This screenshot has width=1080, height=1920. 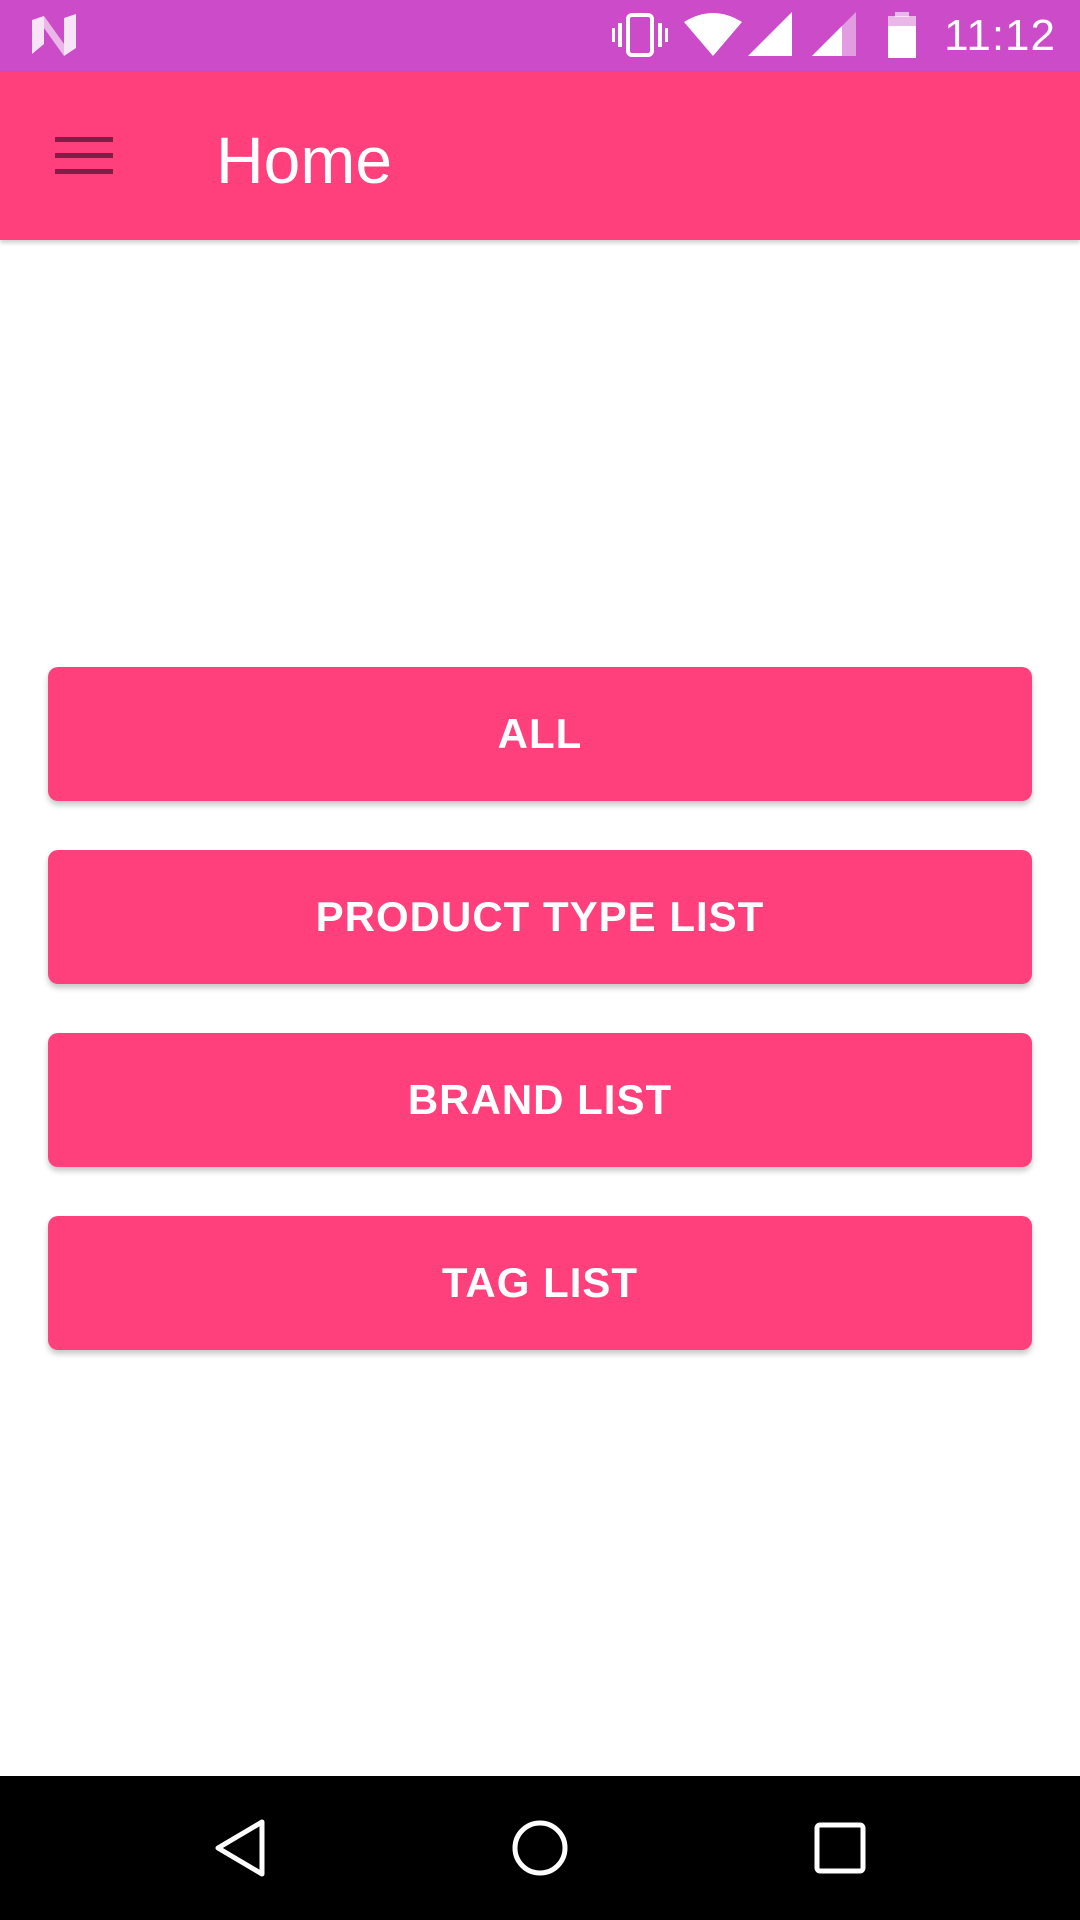 What do you see at coordinates (540, 36) in the screenshot?
I see `status-bar: 11:12` at bounding box center [540, 36].